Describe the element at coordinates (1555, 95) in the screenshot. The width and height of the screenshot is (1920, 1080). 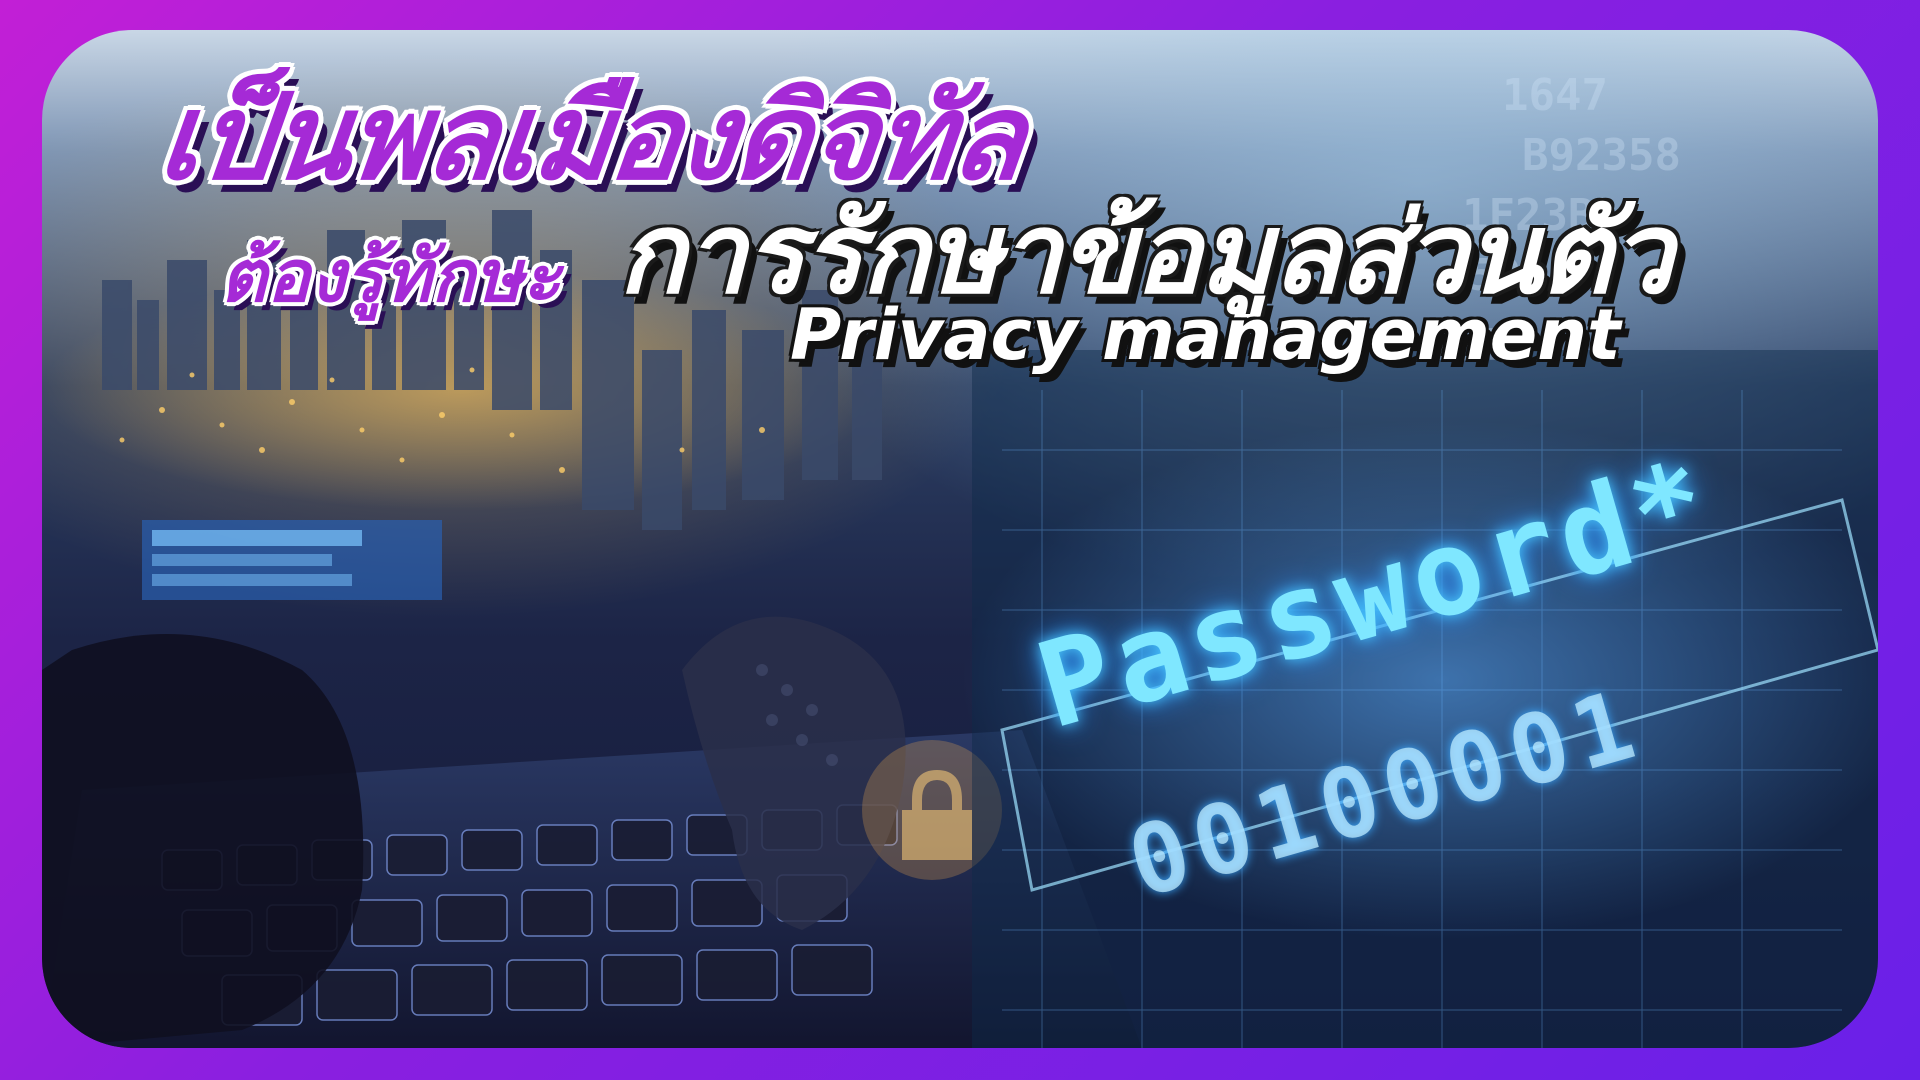
I see `svg-text: 1647` at that location.